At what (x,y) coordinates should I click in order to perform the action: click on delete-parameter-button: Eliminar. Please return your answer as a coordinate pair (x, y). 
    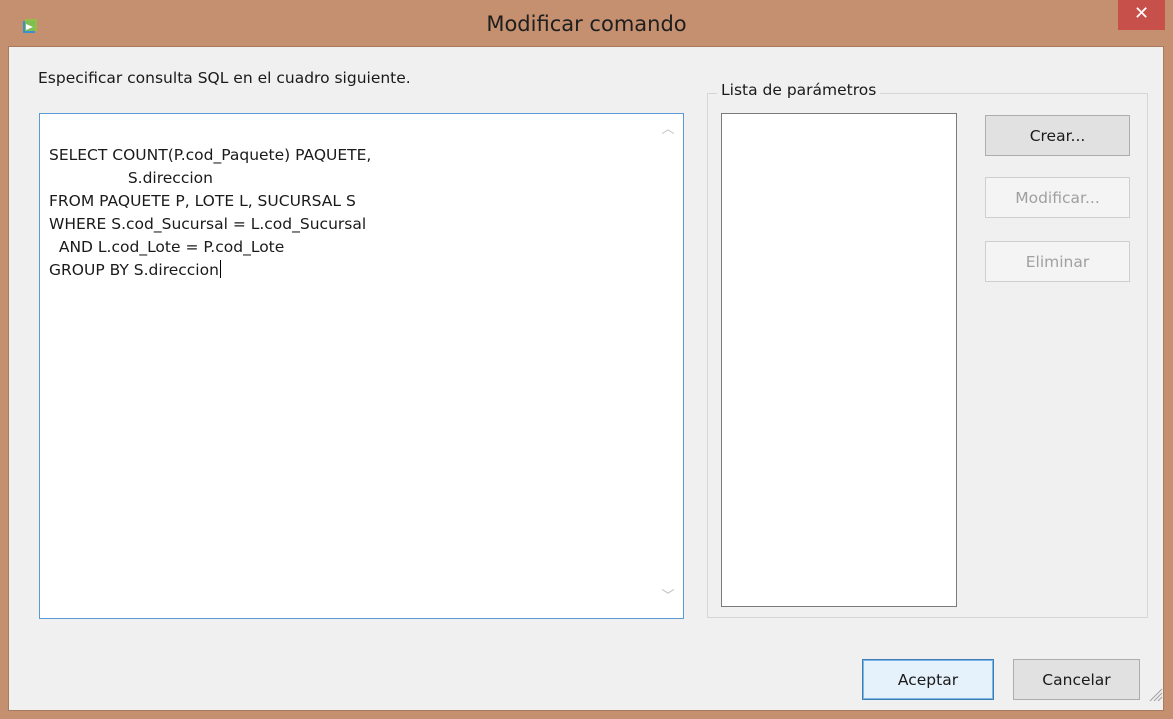
    Looking at the image, I should click on (1057, 261).